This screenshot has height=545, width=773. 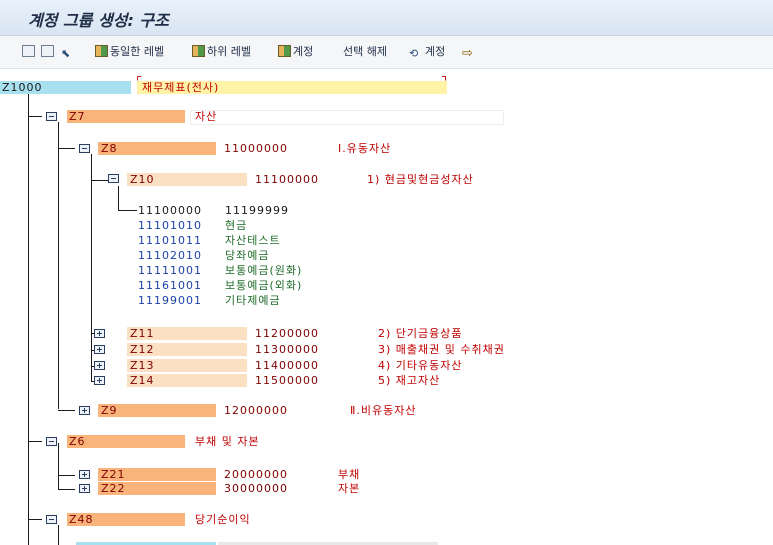 I want to click on node-text: 재무제표(전사), so click(x=181, y=87).